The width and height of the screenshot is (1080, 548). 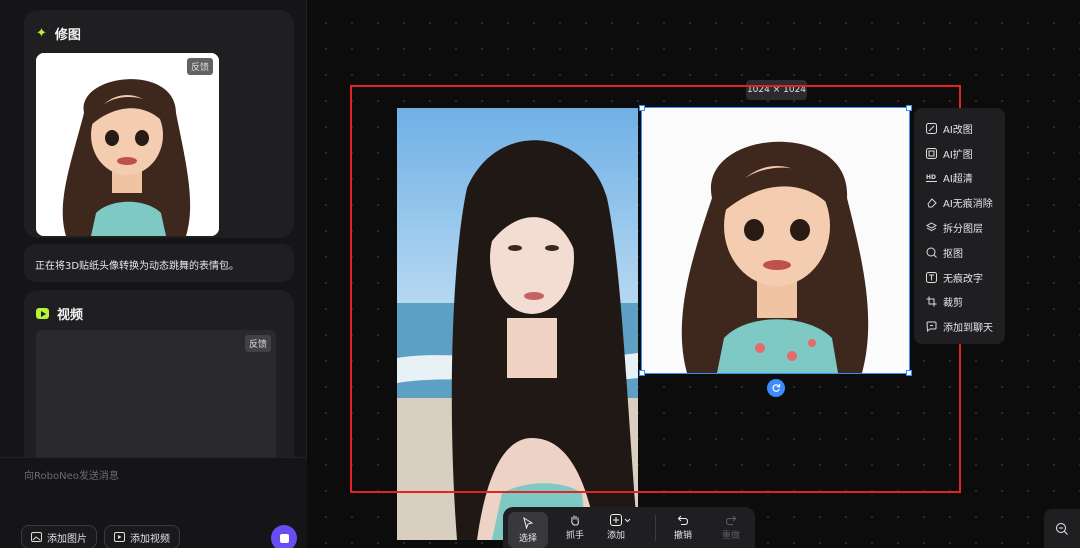 What do you see at coordinates (58, 34) in the screenshot?
I see `retouch-card-title: ✦ 修图` at bounding box center [58, 34].